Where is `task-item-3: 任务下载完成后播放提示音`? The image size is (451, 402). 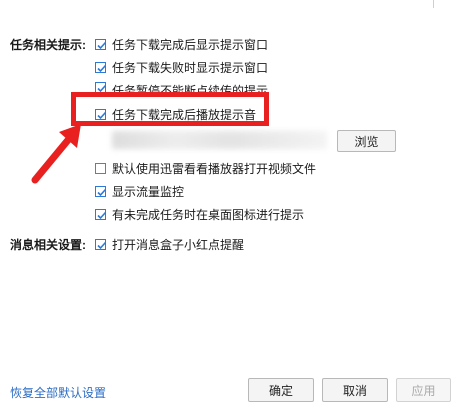
task-item-3: 任务下载完成后播放提示音 is located at coordinates (175, 114).